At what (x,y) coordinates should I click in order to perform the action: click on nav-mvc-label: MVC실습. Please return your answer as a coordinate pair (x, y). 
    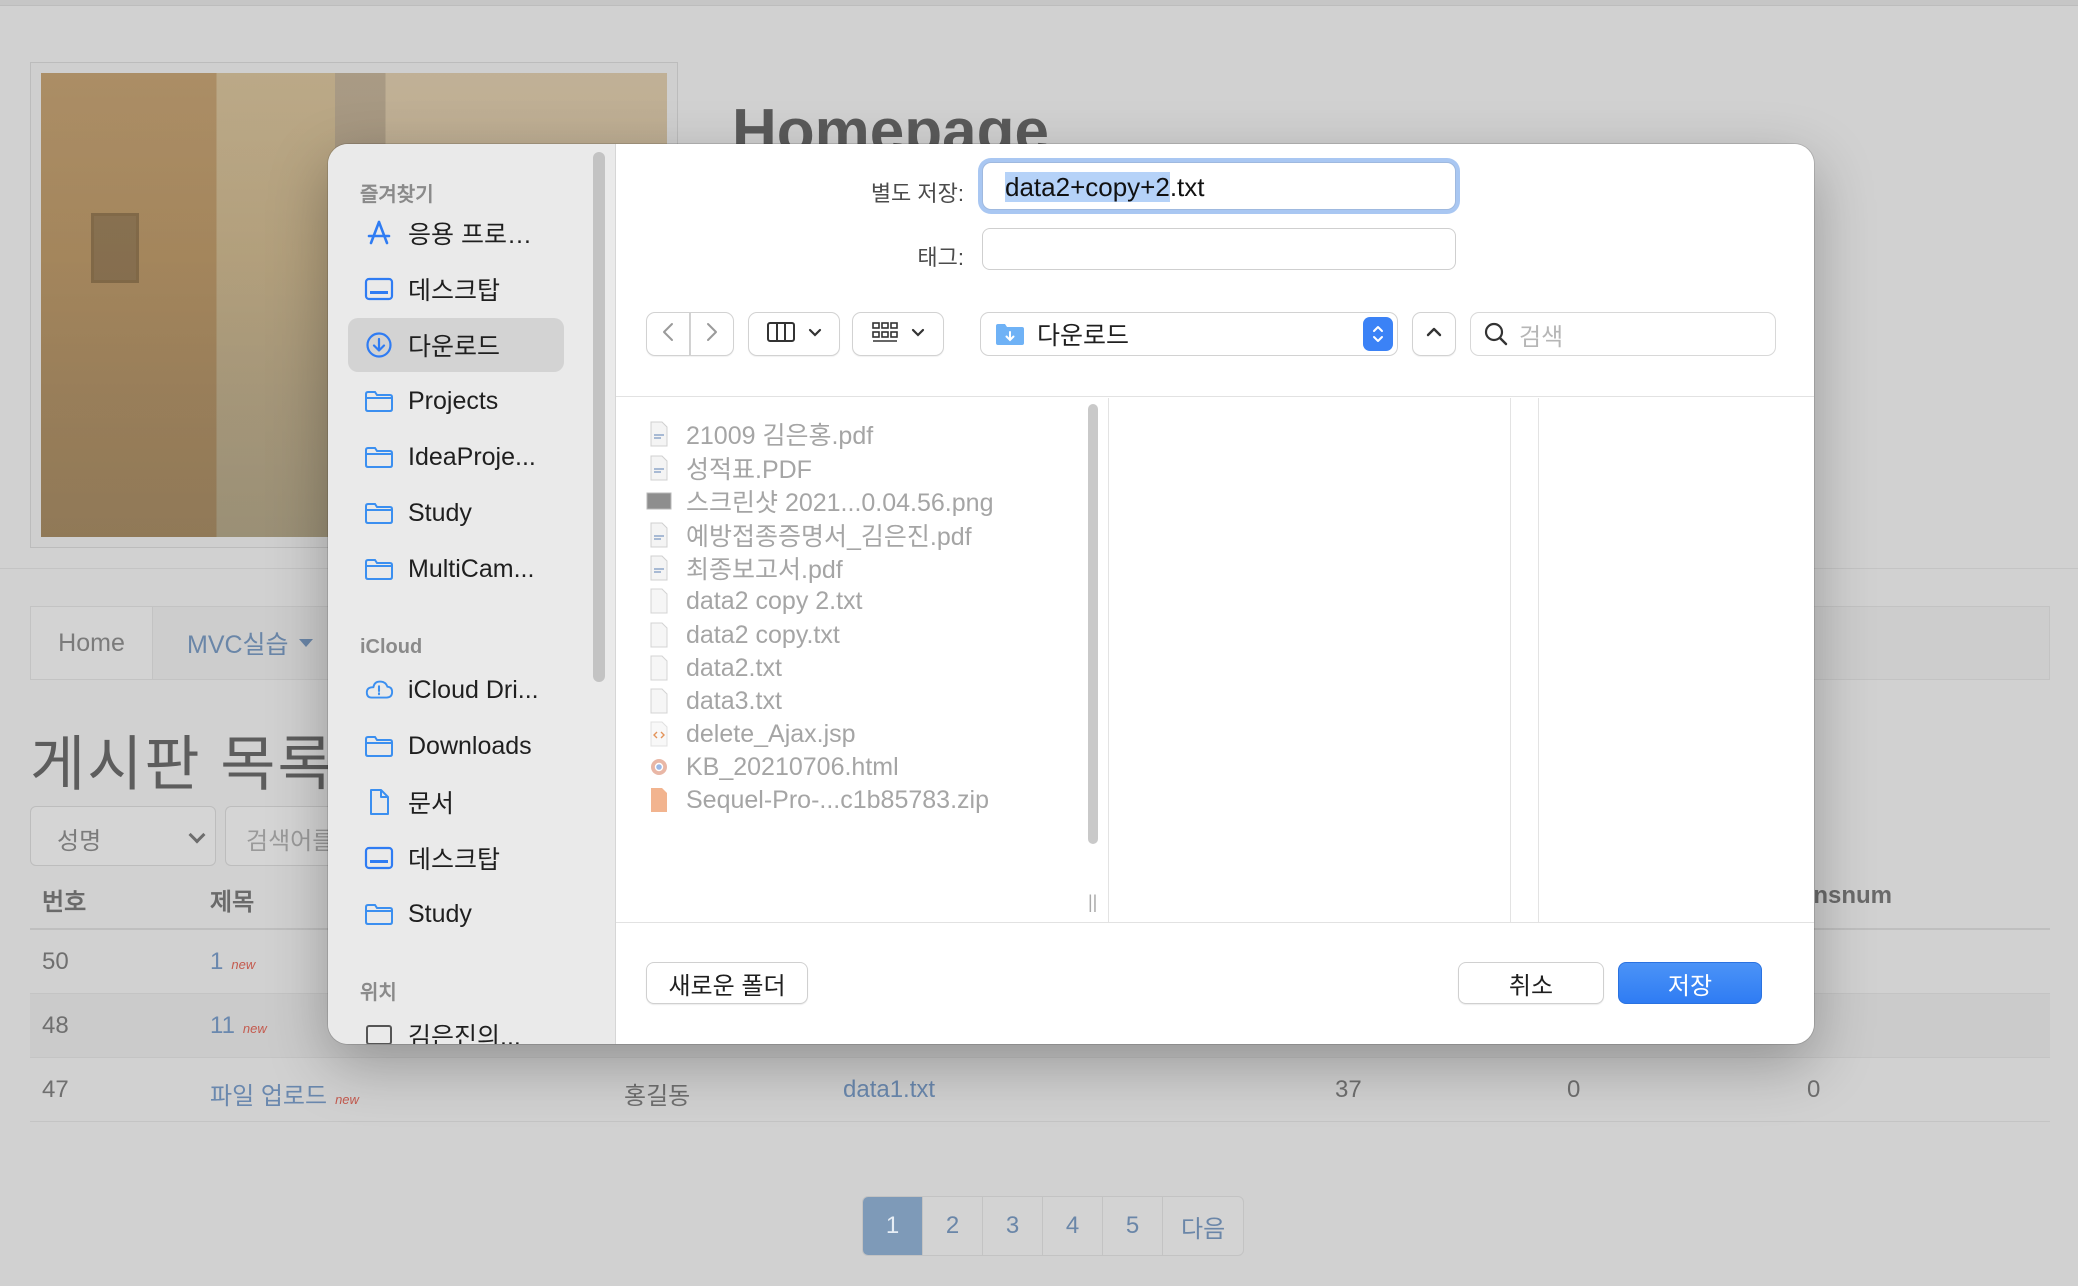
    Looking at the image, I should click on (238, 645).